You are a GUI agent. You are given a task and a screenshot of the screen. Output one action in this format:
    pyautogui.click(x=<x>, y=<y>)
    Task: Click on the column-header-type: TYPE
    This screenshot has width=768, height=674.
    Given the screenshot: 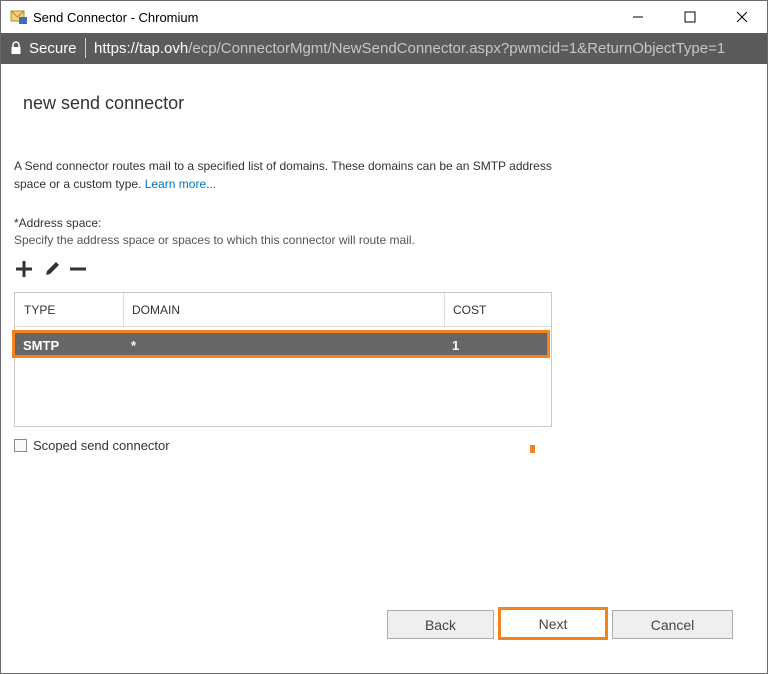 What is the action you would take?
    pyautogui.click(x=39, y=310)
    